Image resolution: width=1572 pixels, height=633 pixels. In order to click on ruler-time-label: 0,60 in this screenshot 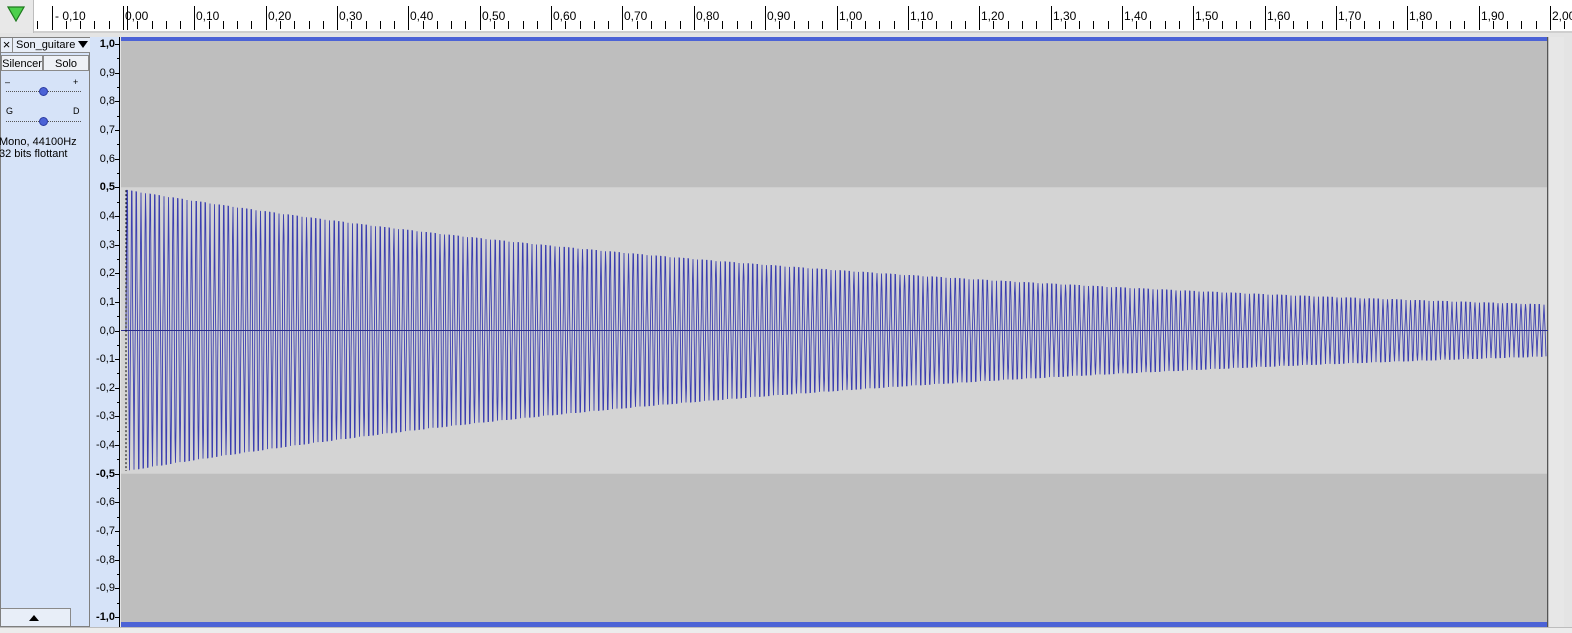, I will do `click(565, 16)`.